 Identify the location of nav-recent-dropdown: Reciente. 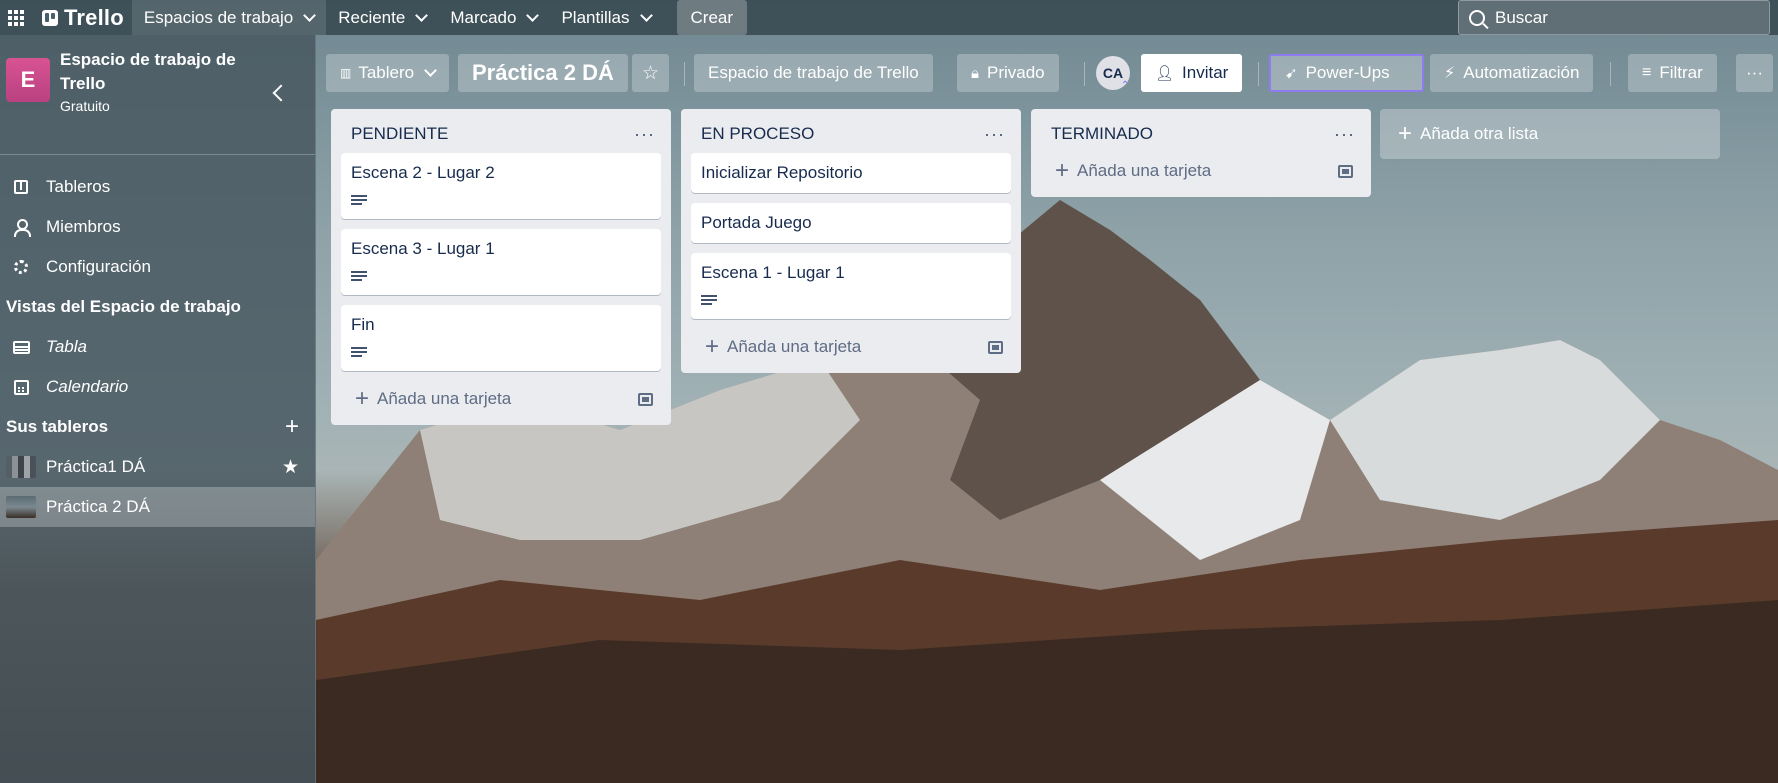
(382, 17).